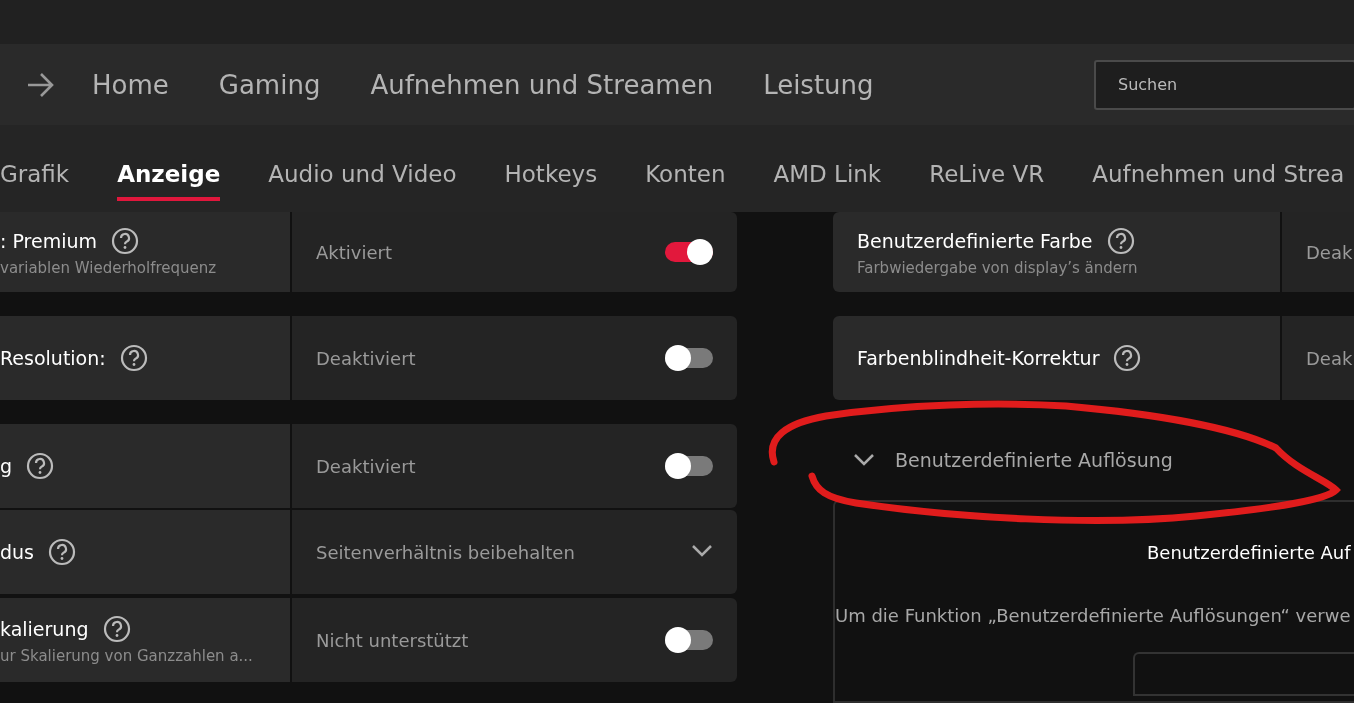  I want to click on nav-link: Aufnehmen und Streamen, so click(542, 84).